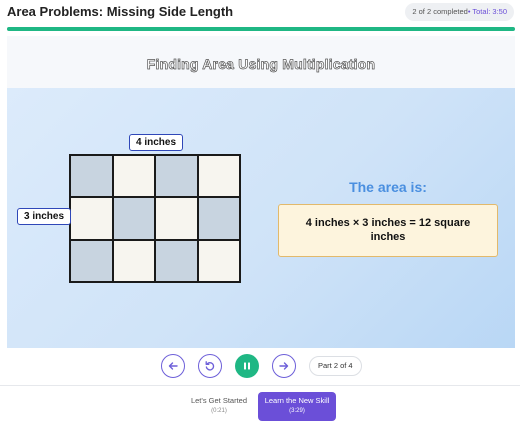 This screenshot has width=520, height=429. Describe the element at coordinates (156, 142) in the screenshot. I see `width-label: 4 inches` at that location.